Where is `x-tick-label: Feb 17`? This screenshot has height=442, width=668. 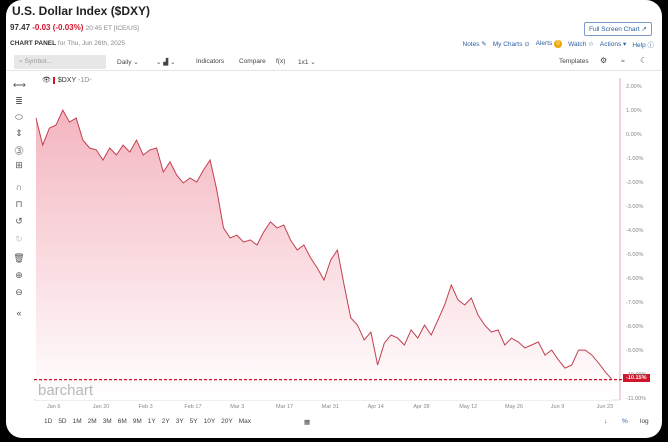 x-tick-label: Feb 17 is located at coordinates (193, 407).